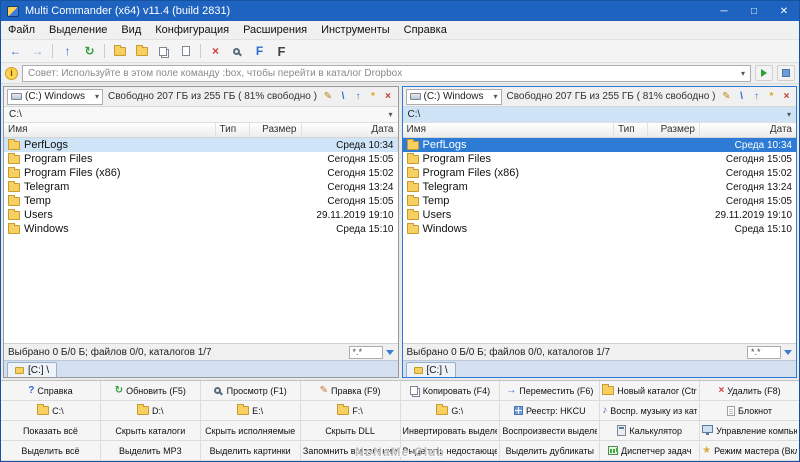 The width and height of the screenshot is (800, 462). I want to click on layout-button, so click(786, 73).